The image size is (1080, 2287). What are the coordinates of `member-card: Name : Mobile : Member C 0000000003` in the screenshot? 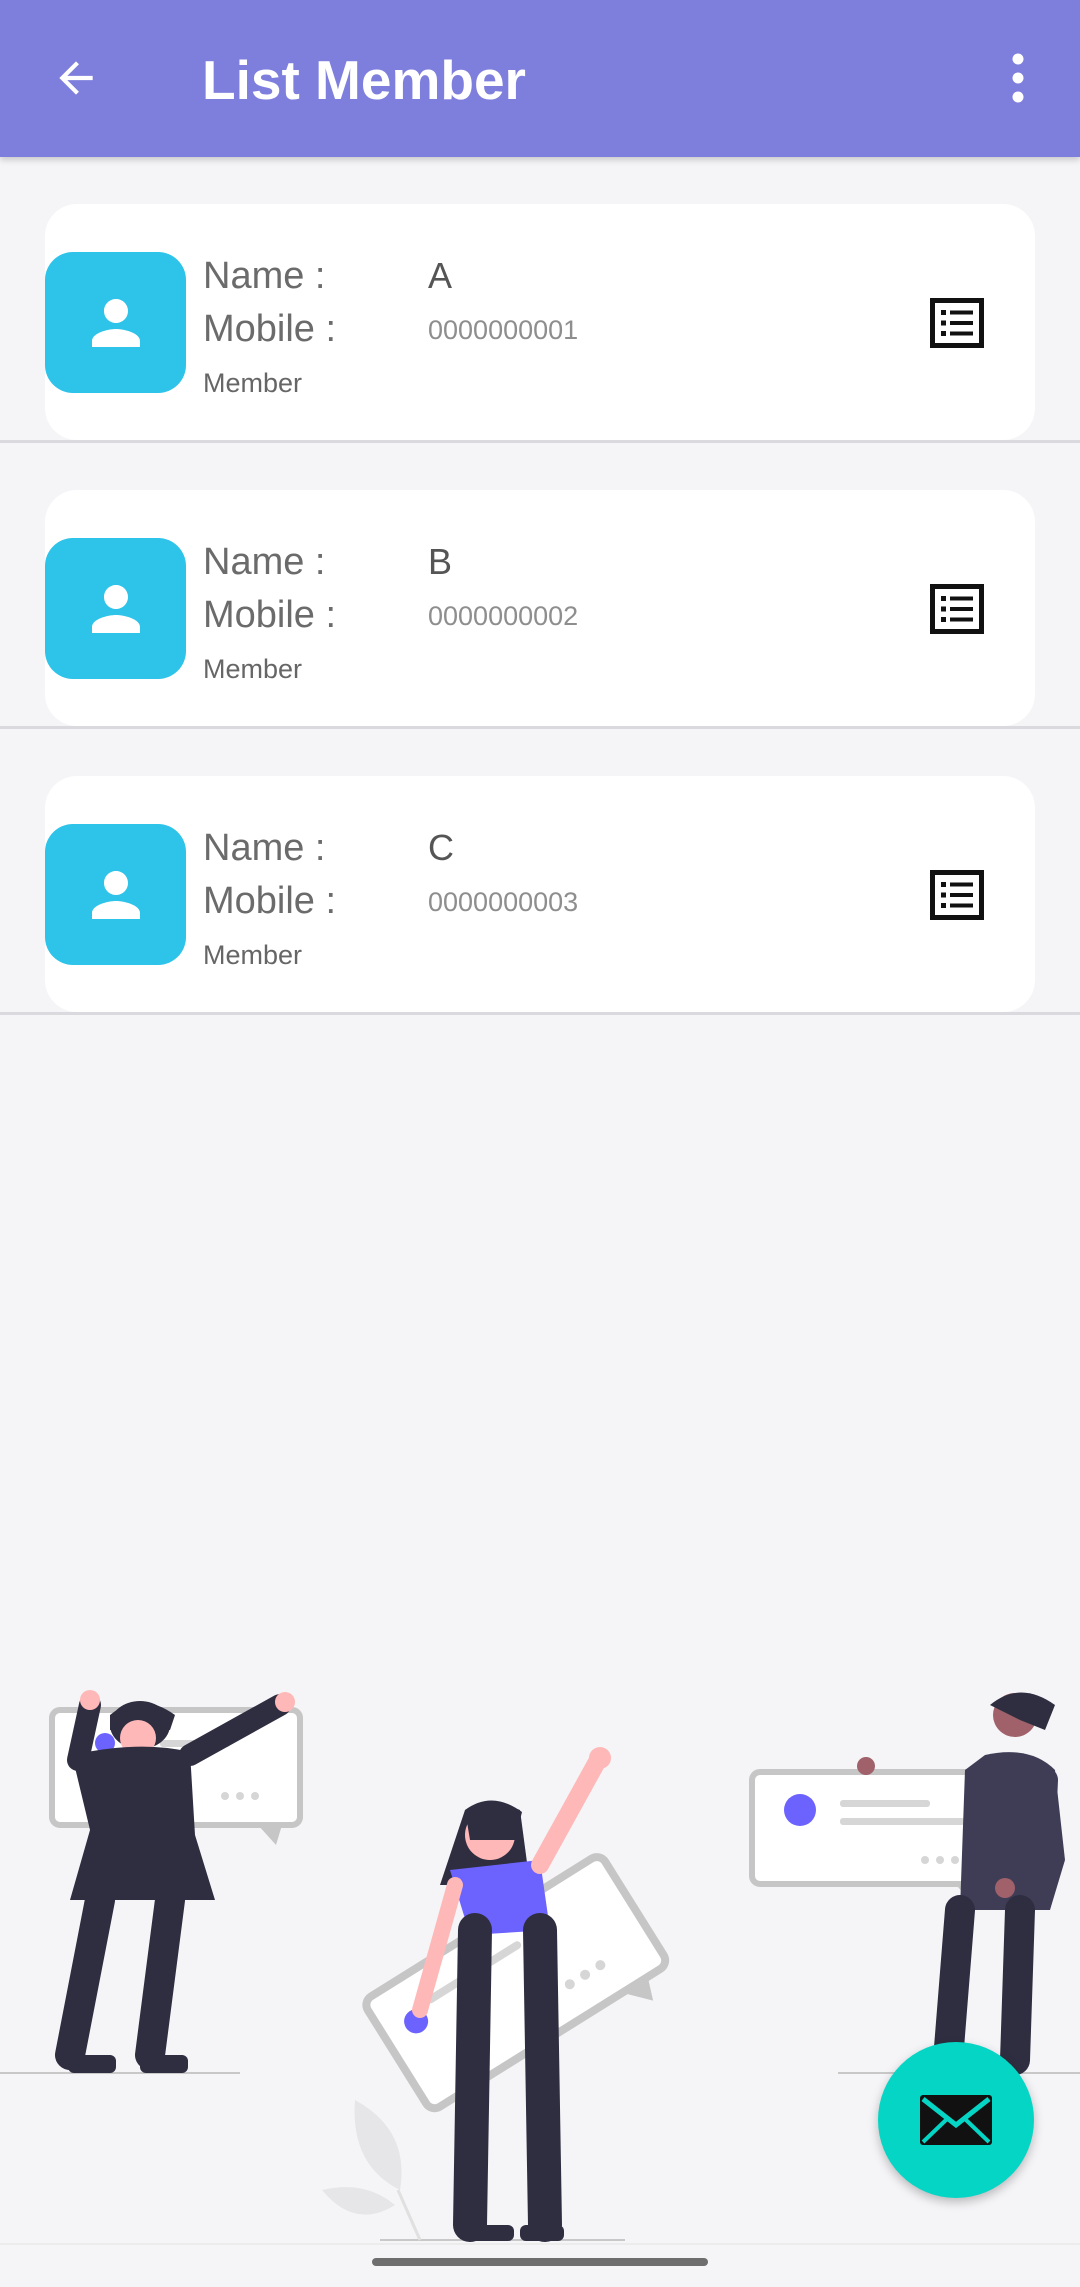 It's located at (540, 894).